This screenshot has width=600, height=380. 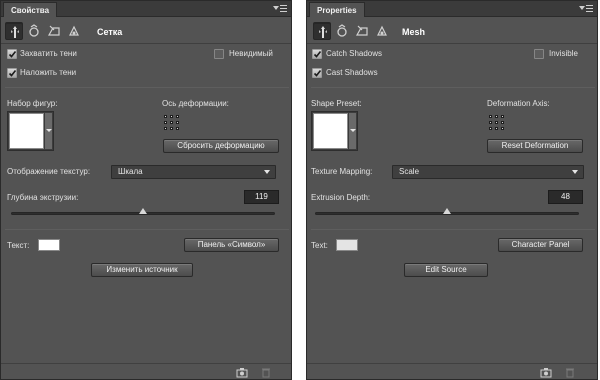 I want to click on cast-shadows-label: Cast Shadows, so click(x=352, y=72).